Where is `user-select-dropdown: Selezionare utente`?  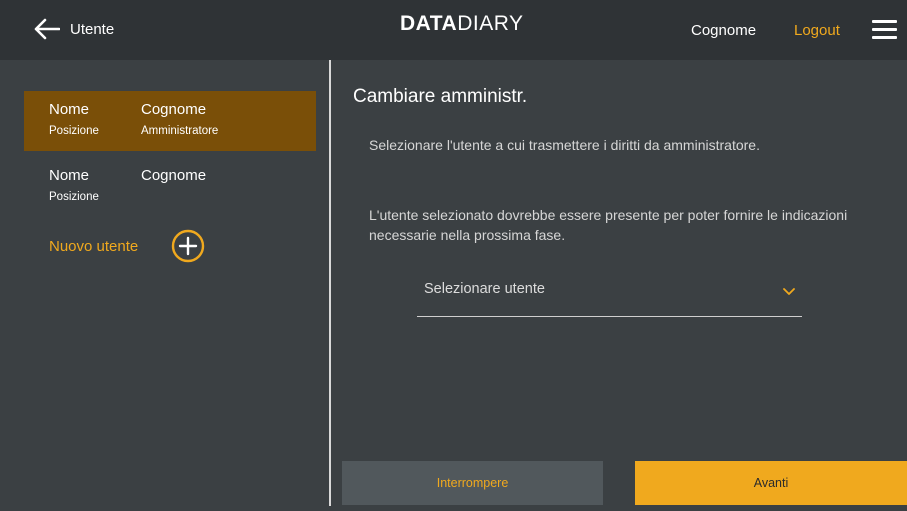
user-select-dropdown: Selezionare utente is located at coordinates (609, 293).